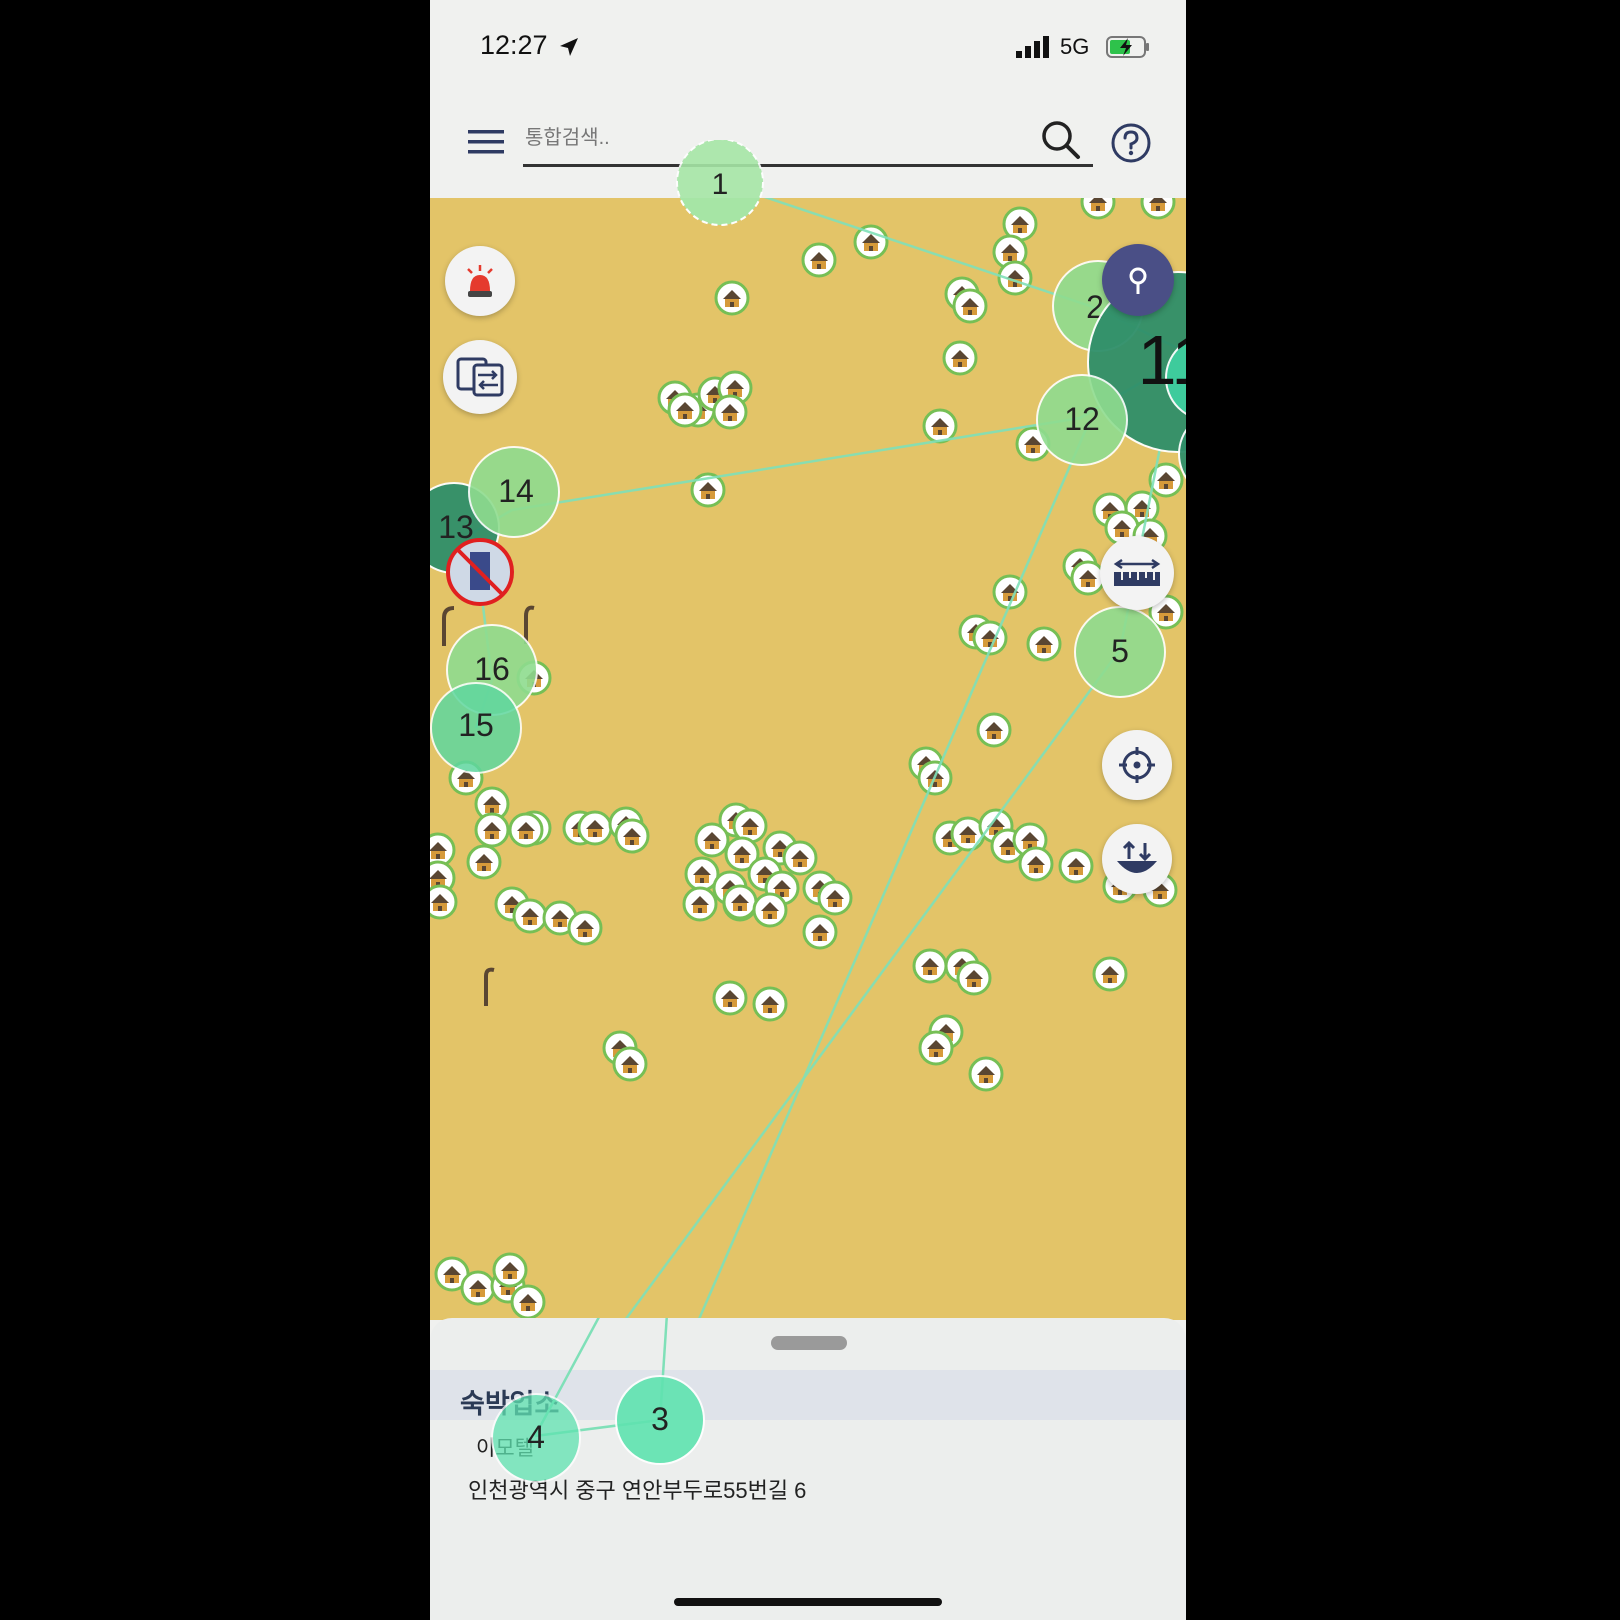  I want to click on waypoint-label-12: 12, so click(1082, 419).